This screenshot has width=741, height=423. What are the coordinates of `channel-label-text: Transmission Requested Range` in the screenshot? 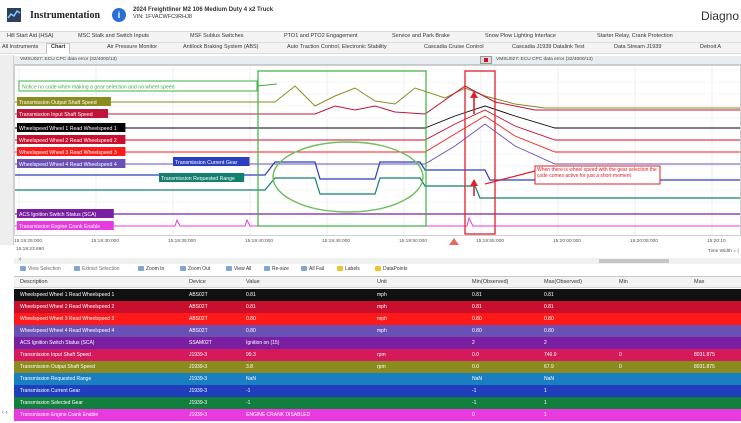 It's located at (198, 179).